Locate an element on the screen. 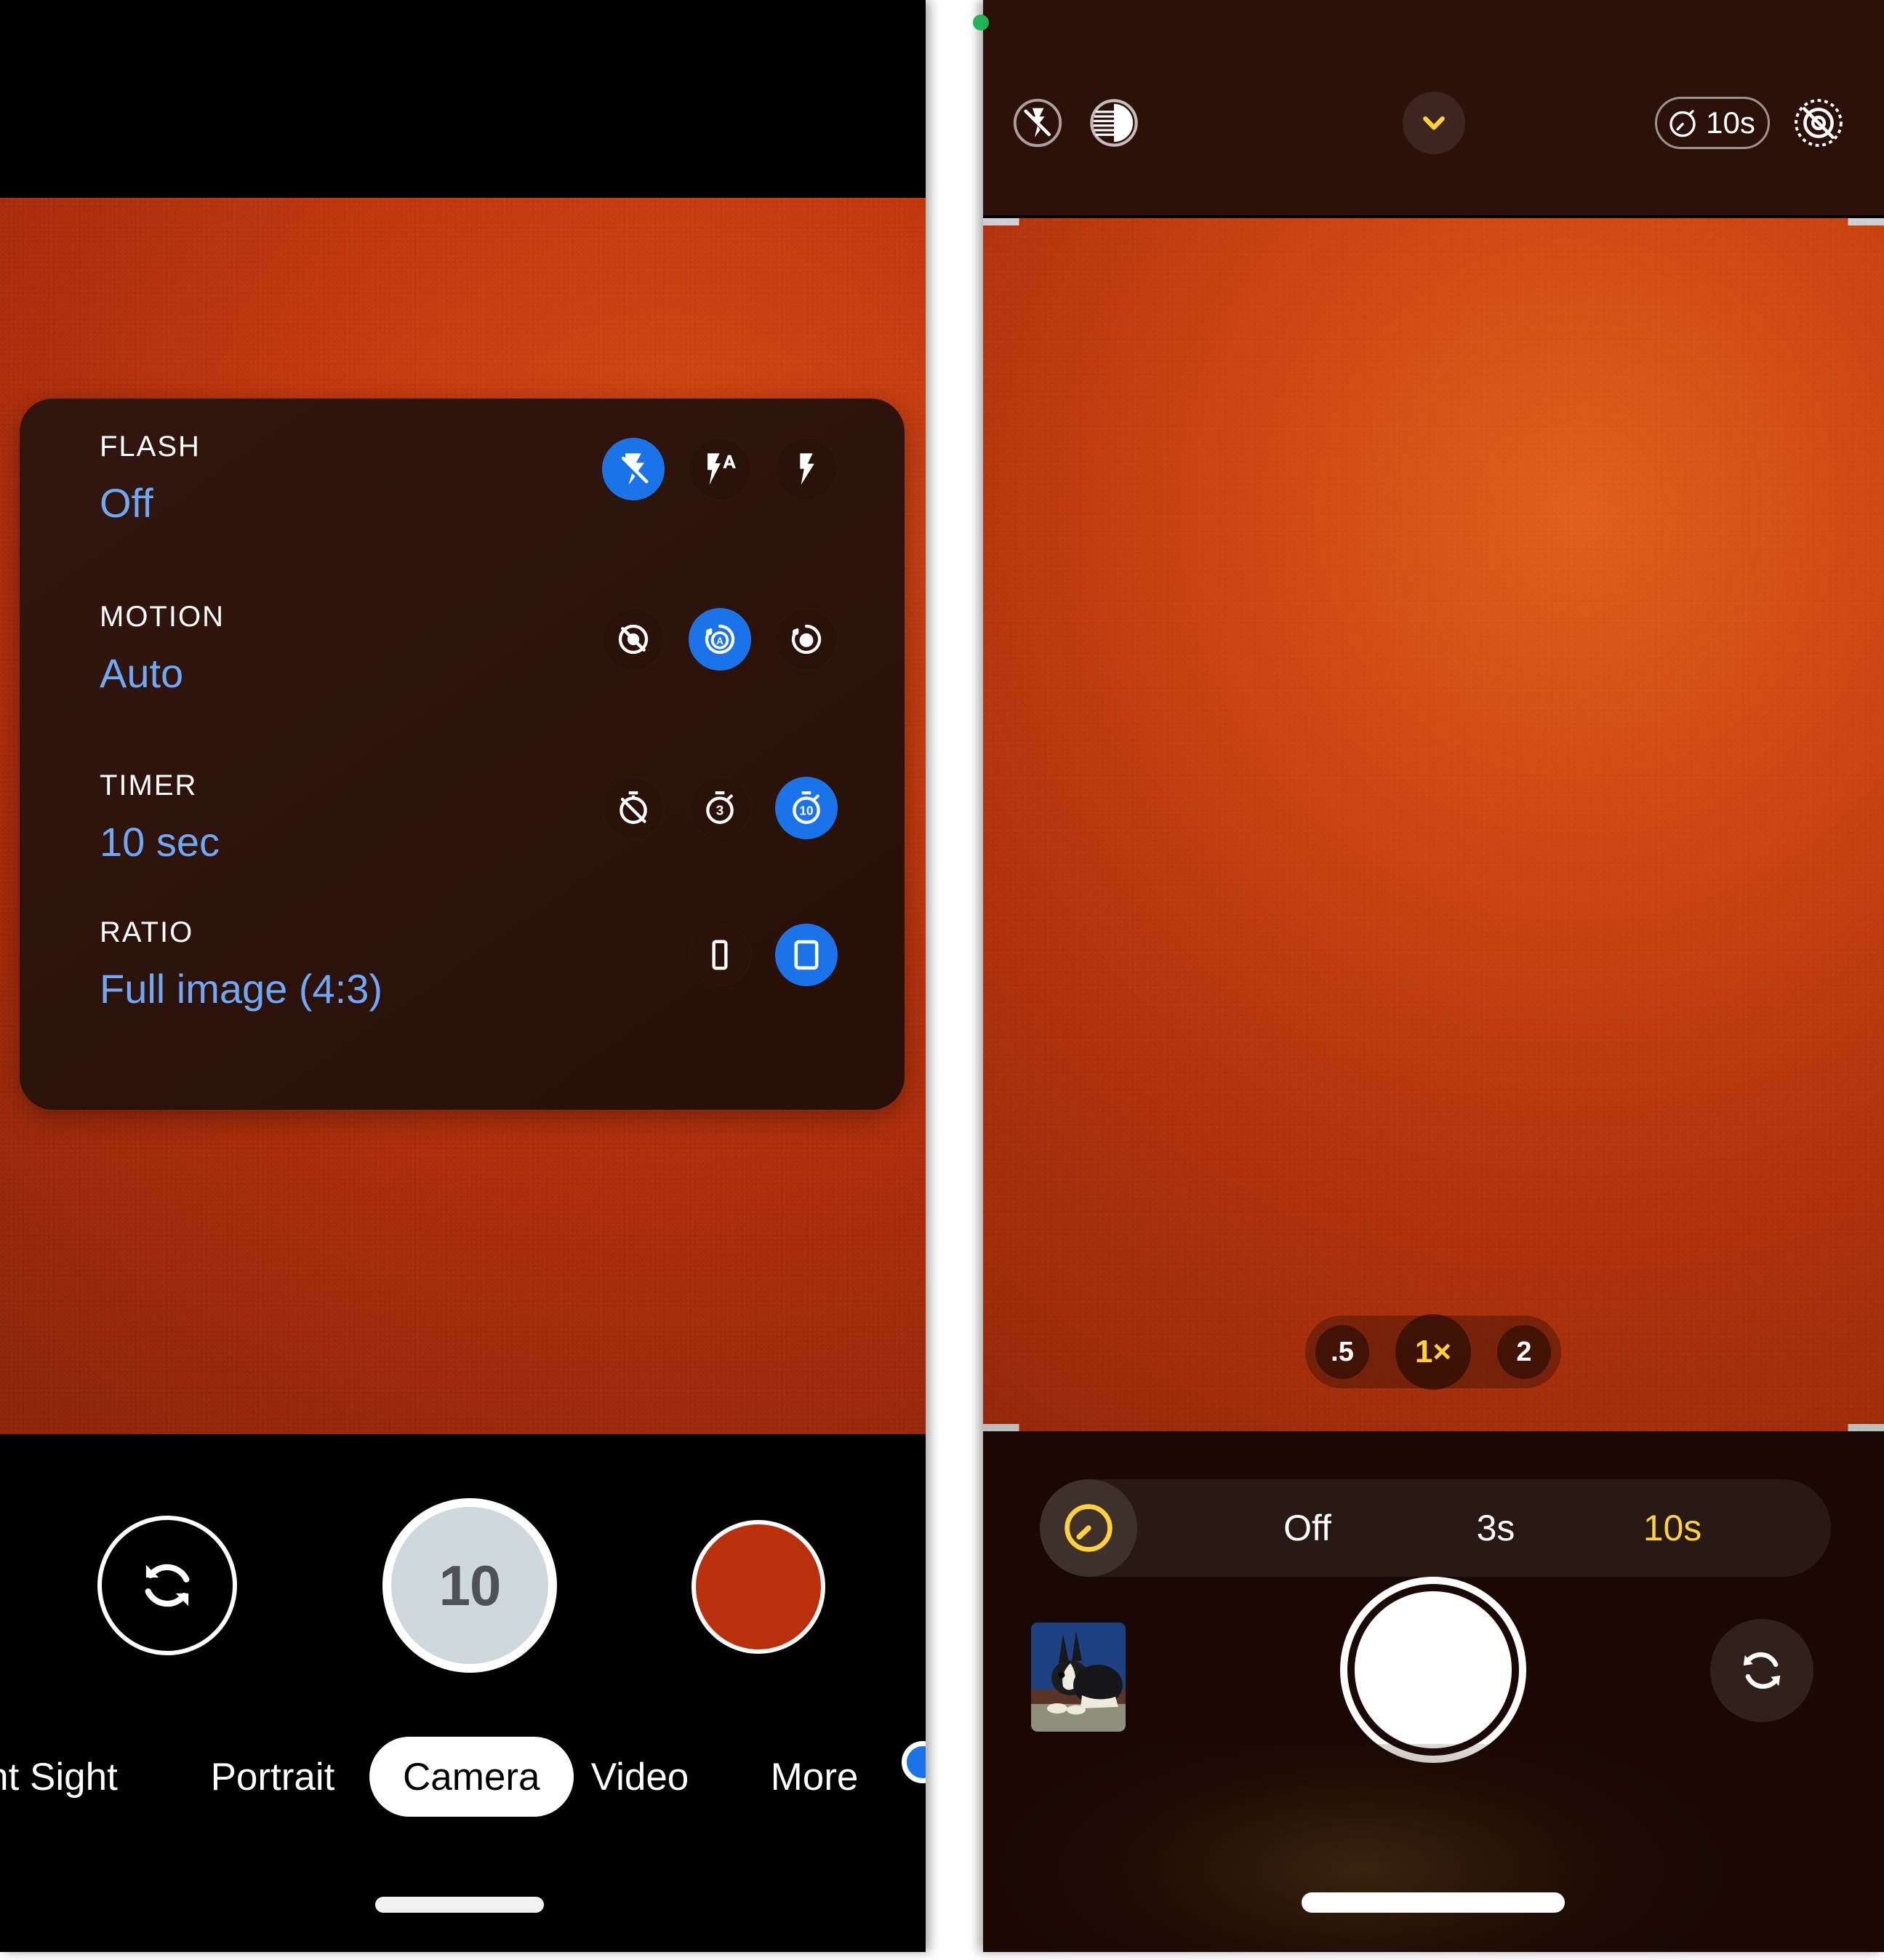 This screenshot has height=1960, width=1884. expand-settings-button is located at coordinates (1434, 123).